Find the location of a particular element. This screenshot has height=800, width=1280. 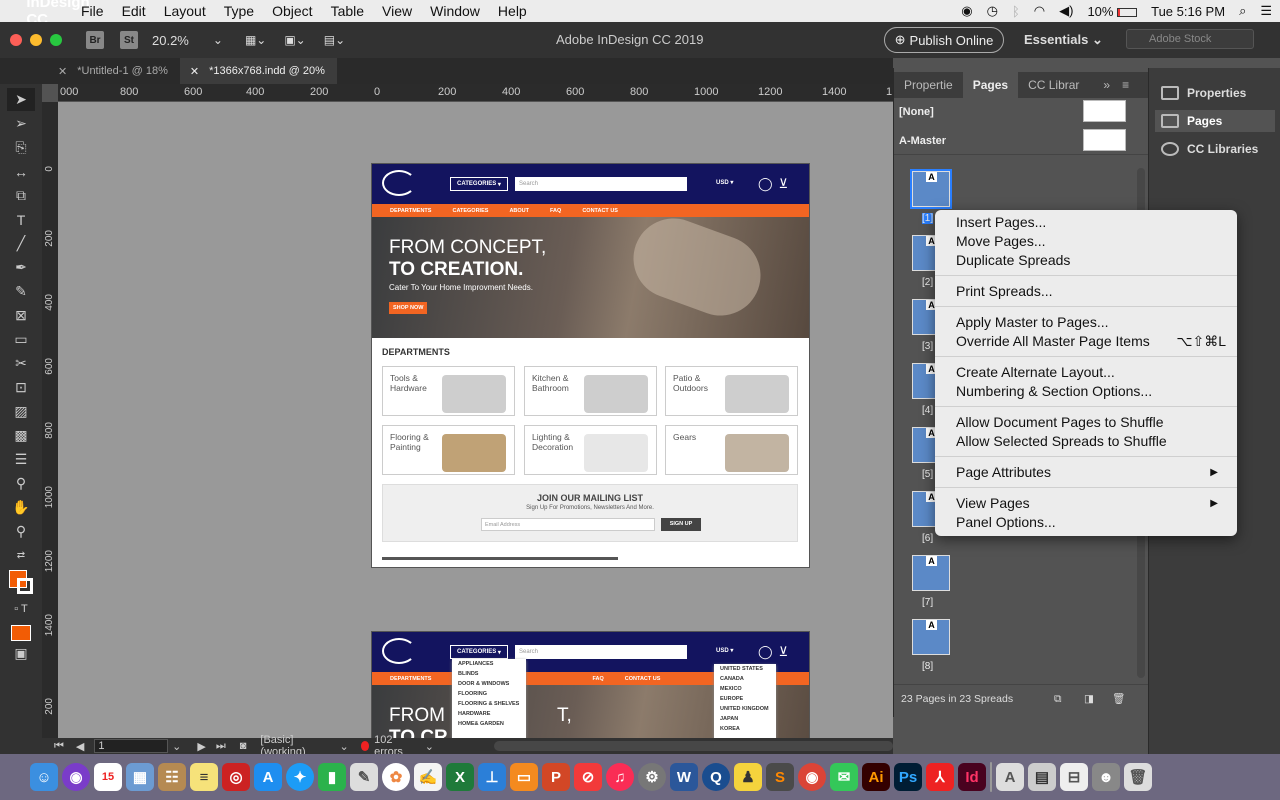

books-icon: ▭ is located at coordinates (524, 777).